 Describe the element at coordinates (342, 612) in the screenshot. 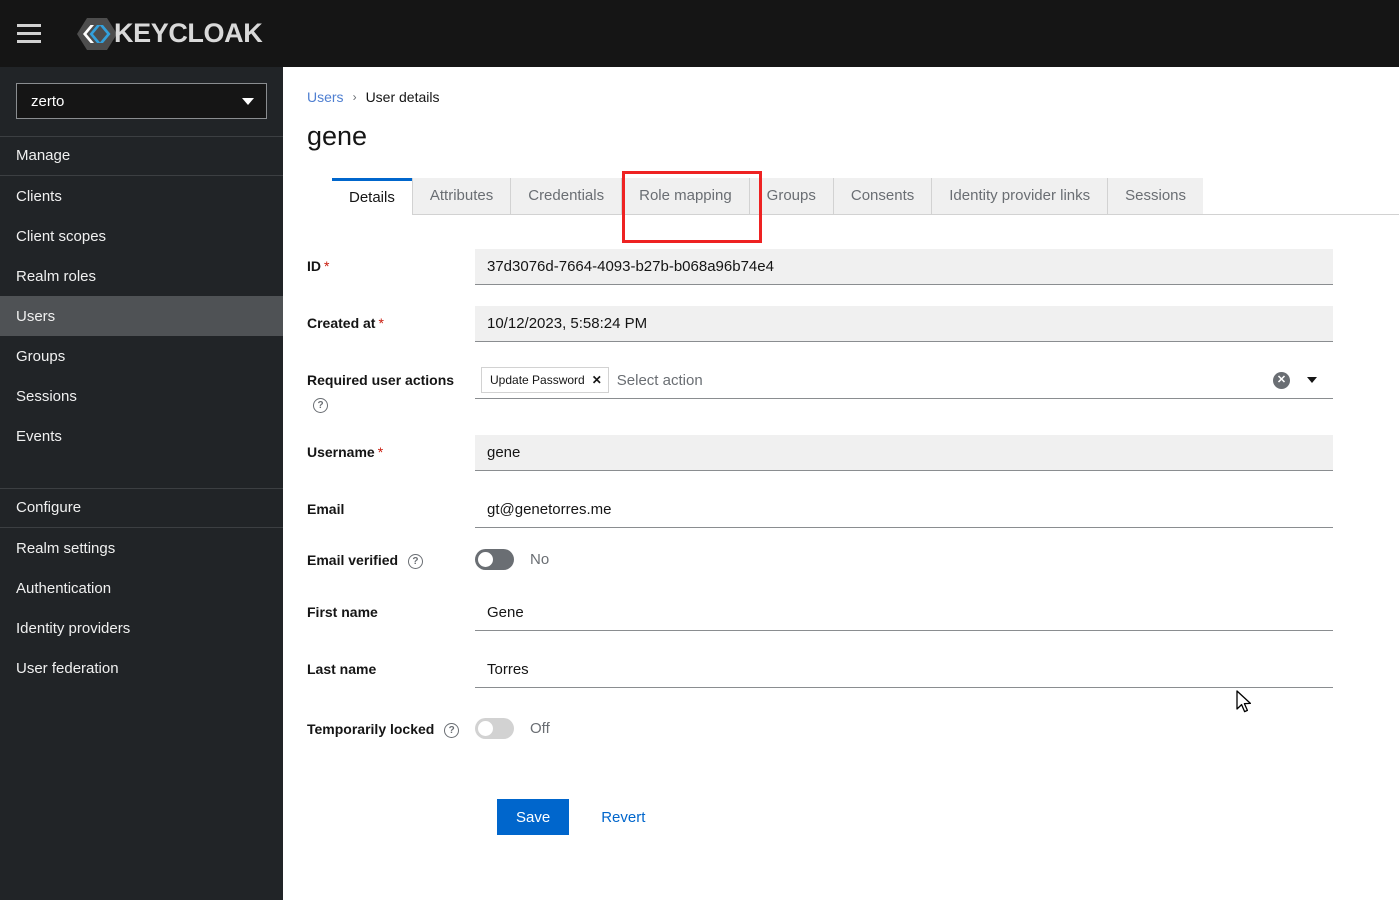

I see `label-first-name: First name` at that location.